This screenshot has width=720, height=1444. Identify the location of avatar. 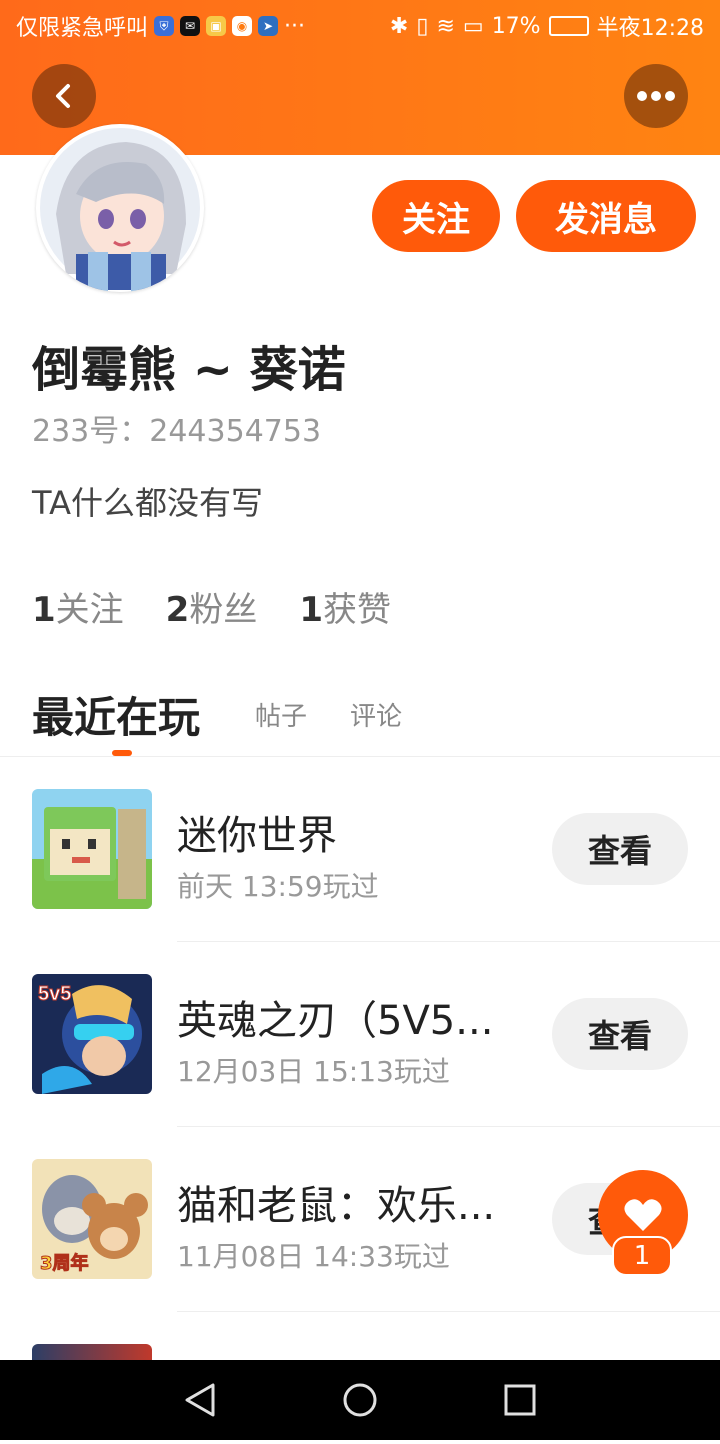
(120, 208).